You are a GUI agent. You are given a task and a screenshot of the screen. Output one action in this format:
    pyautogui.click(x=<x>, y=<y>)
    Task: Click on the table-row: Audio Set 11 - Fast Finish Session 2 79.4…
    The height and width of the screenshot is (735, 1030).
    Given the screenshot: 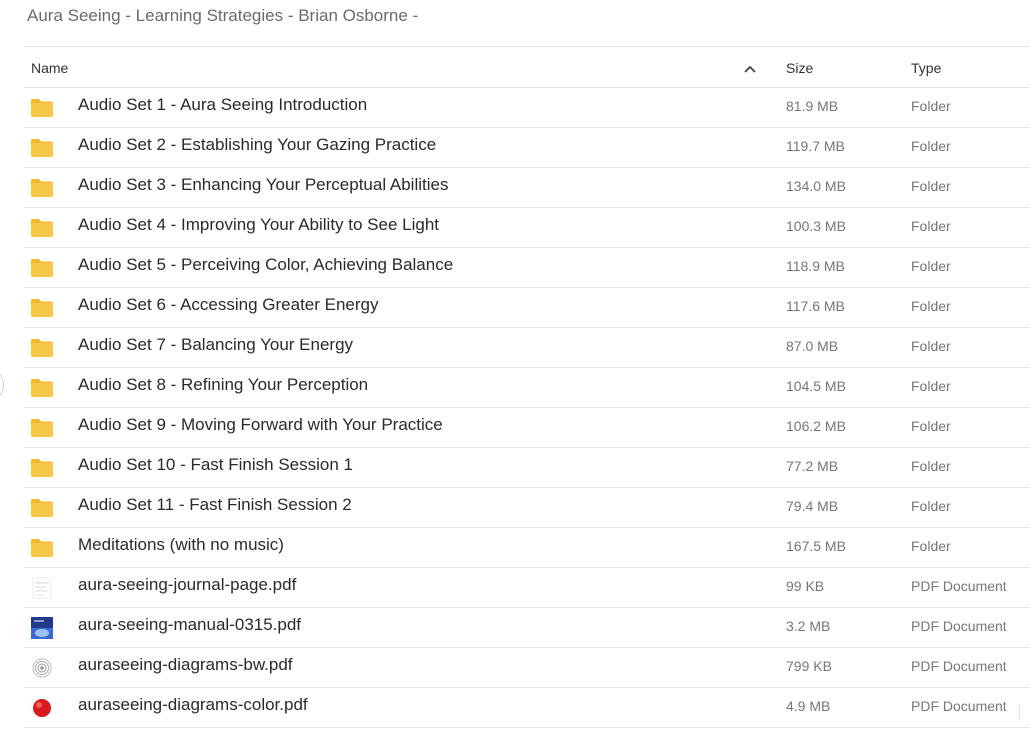 What is the action you would take?
    pyautogui.click(x=527, y=508)
    